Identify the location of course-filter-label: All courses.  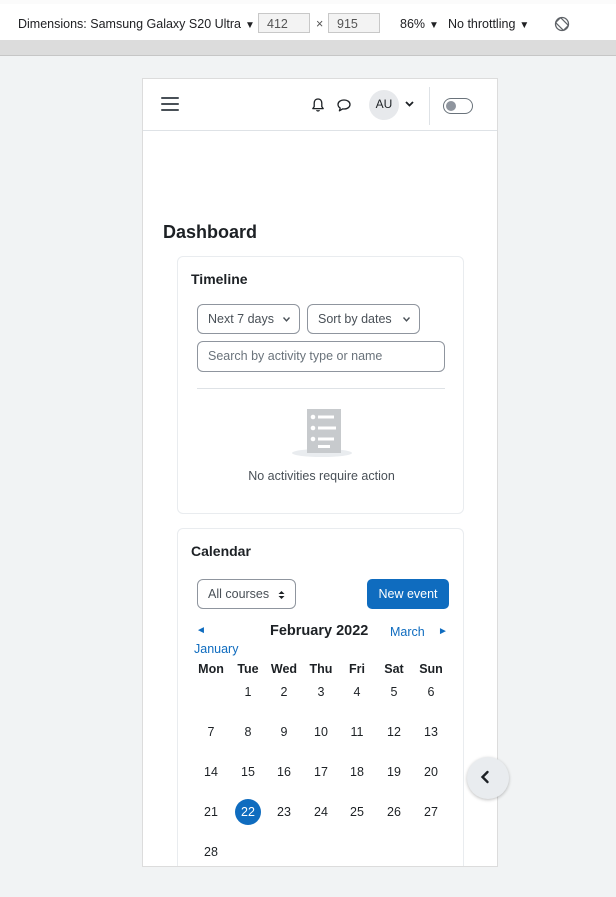
(239, 594).